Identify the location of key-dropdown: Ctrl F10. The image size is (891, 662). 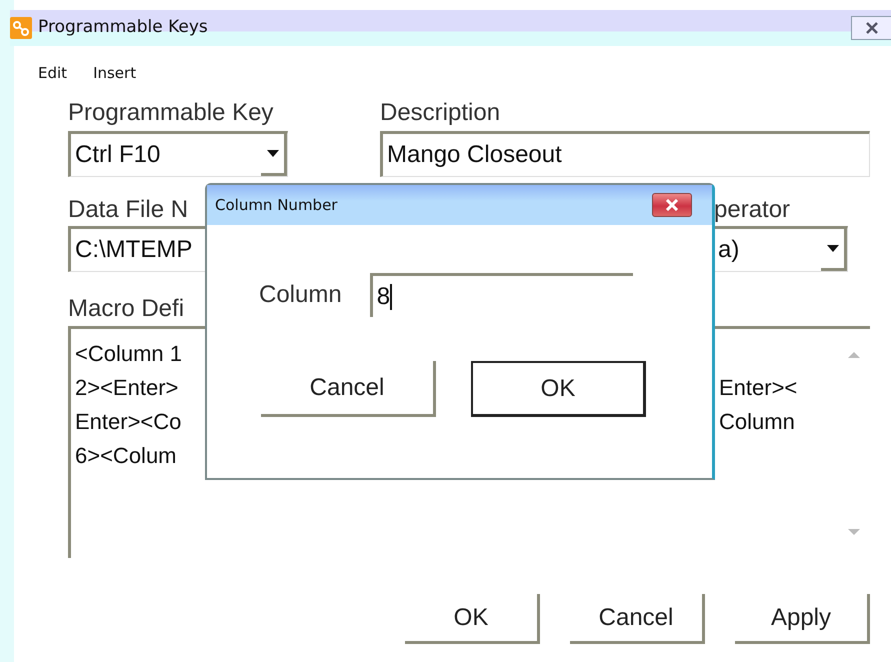
(178, 154).